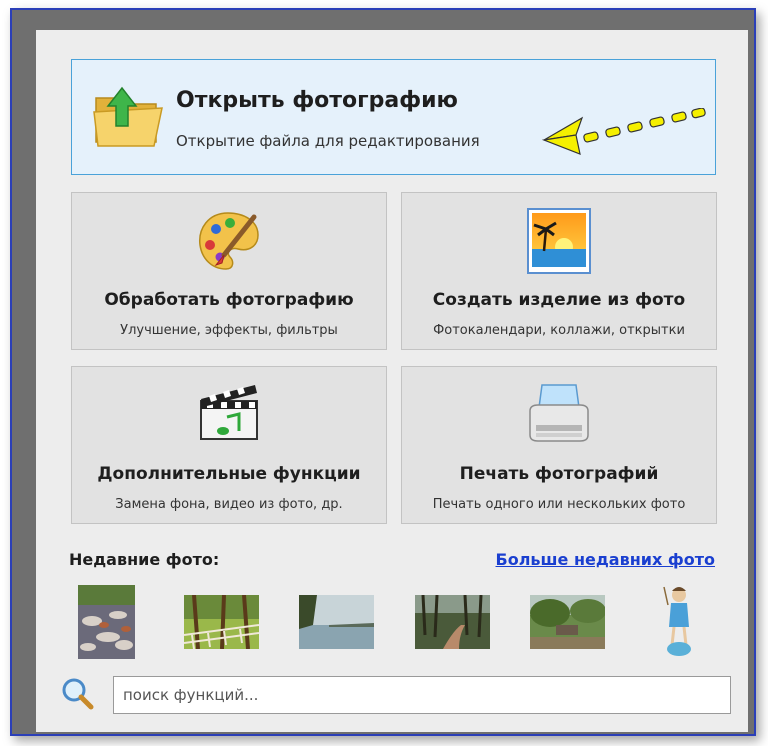  Describe the element at coordinates (422, 695) in the screenshot. I see `search-input` at that location.